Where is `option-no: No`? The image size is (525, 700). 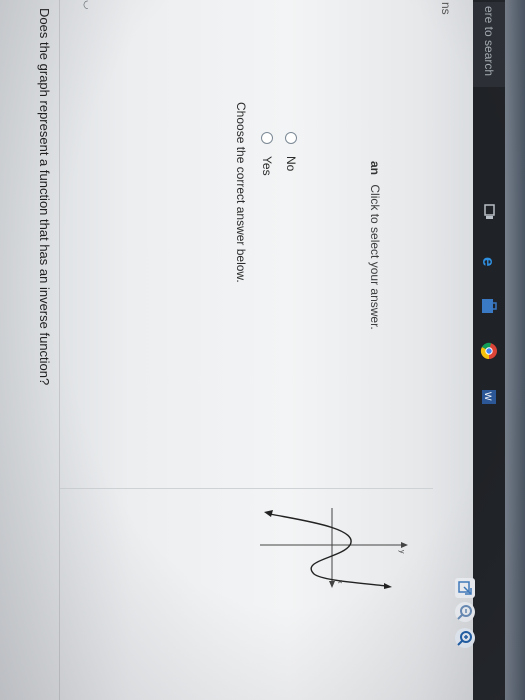 option-no: No is located at coordinates (291, 151).